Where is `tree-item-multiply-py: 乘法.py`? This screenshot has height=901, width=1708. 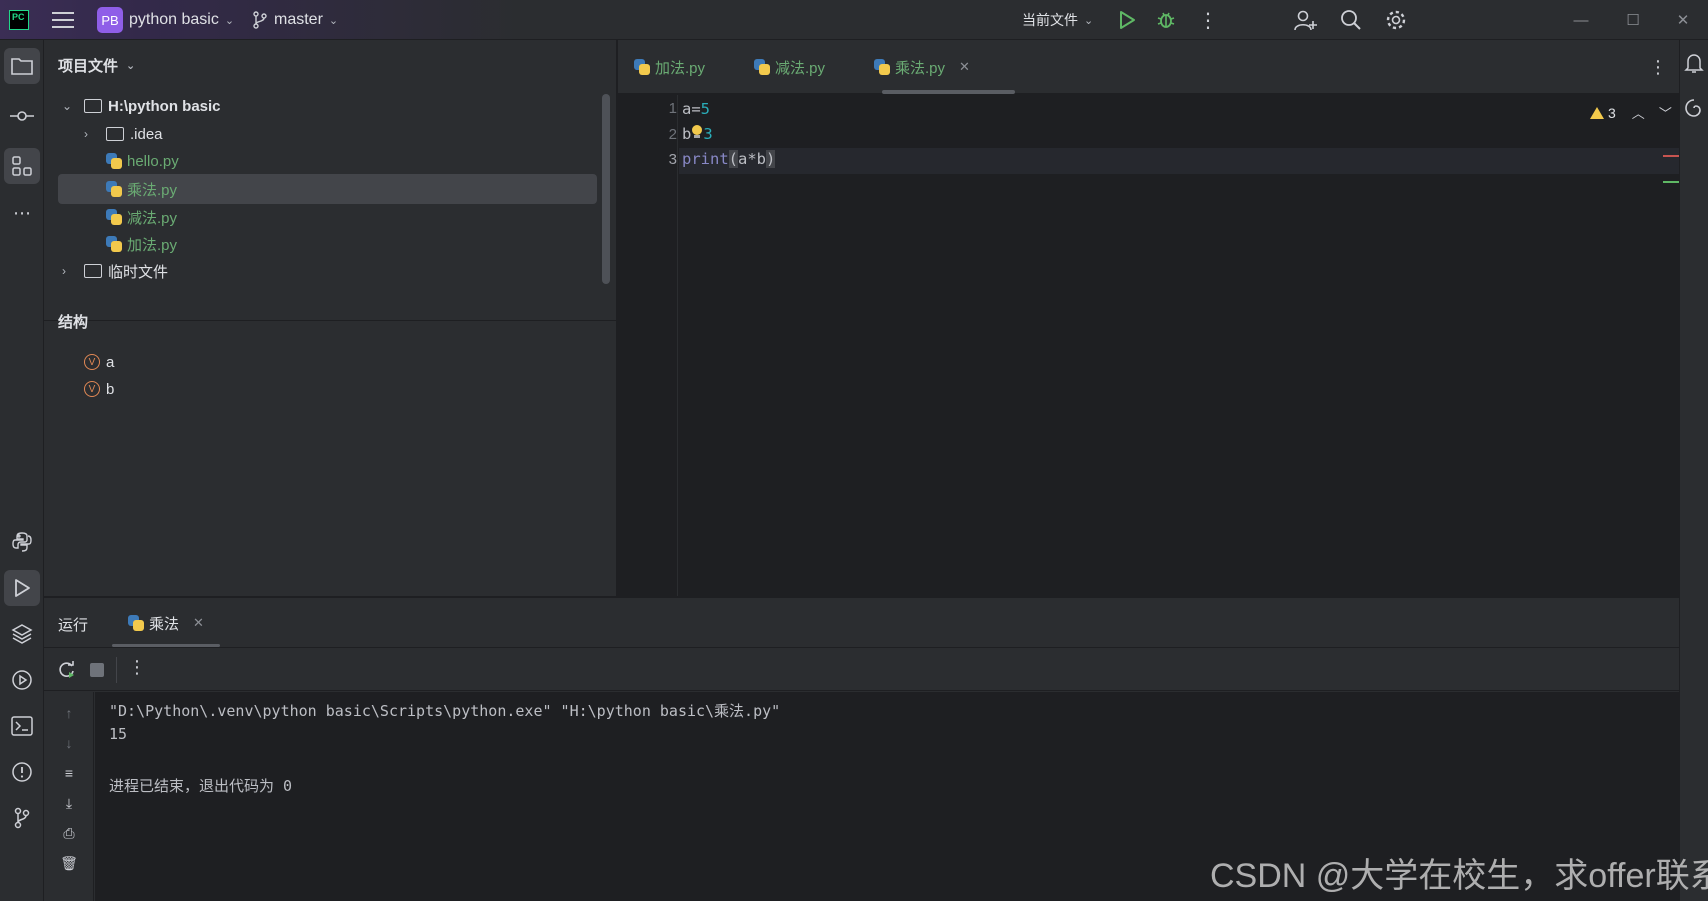
tree-item-multiply-py: 乘法.py is located at coordinates (327, 189).